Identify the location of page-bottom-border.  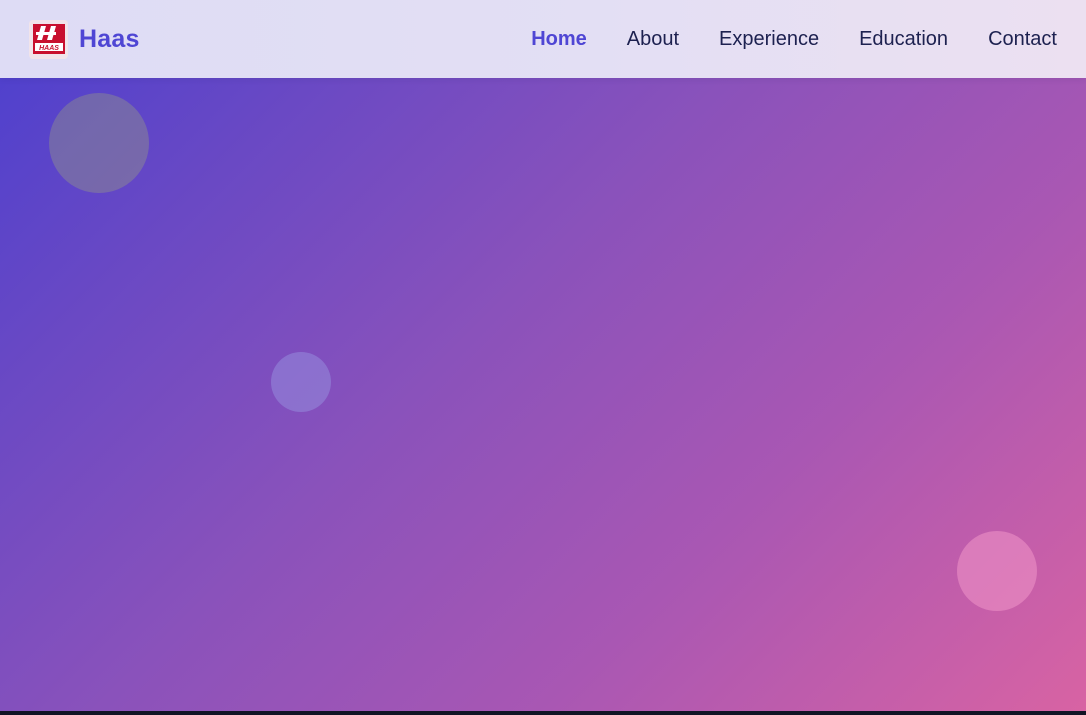
(543, 713).